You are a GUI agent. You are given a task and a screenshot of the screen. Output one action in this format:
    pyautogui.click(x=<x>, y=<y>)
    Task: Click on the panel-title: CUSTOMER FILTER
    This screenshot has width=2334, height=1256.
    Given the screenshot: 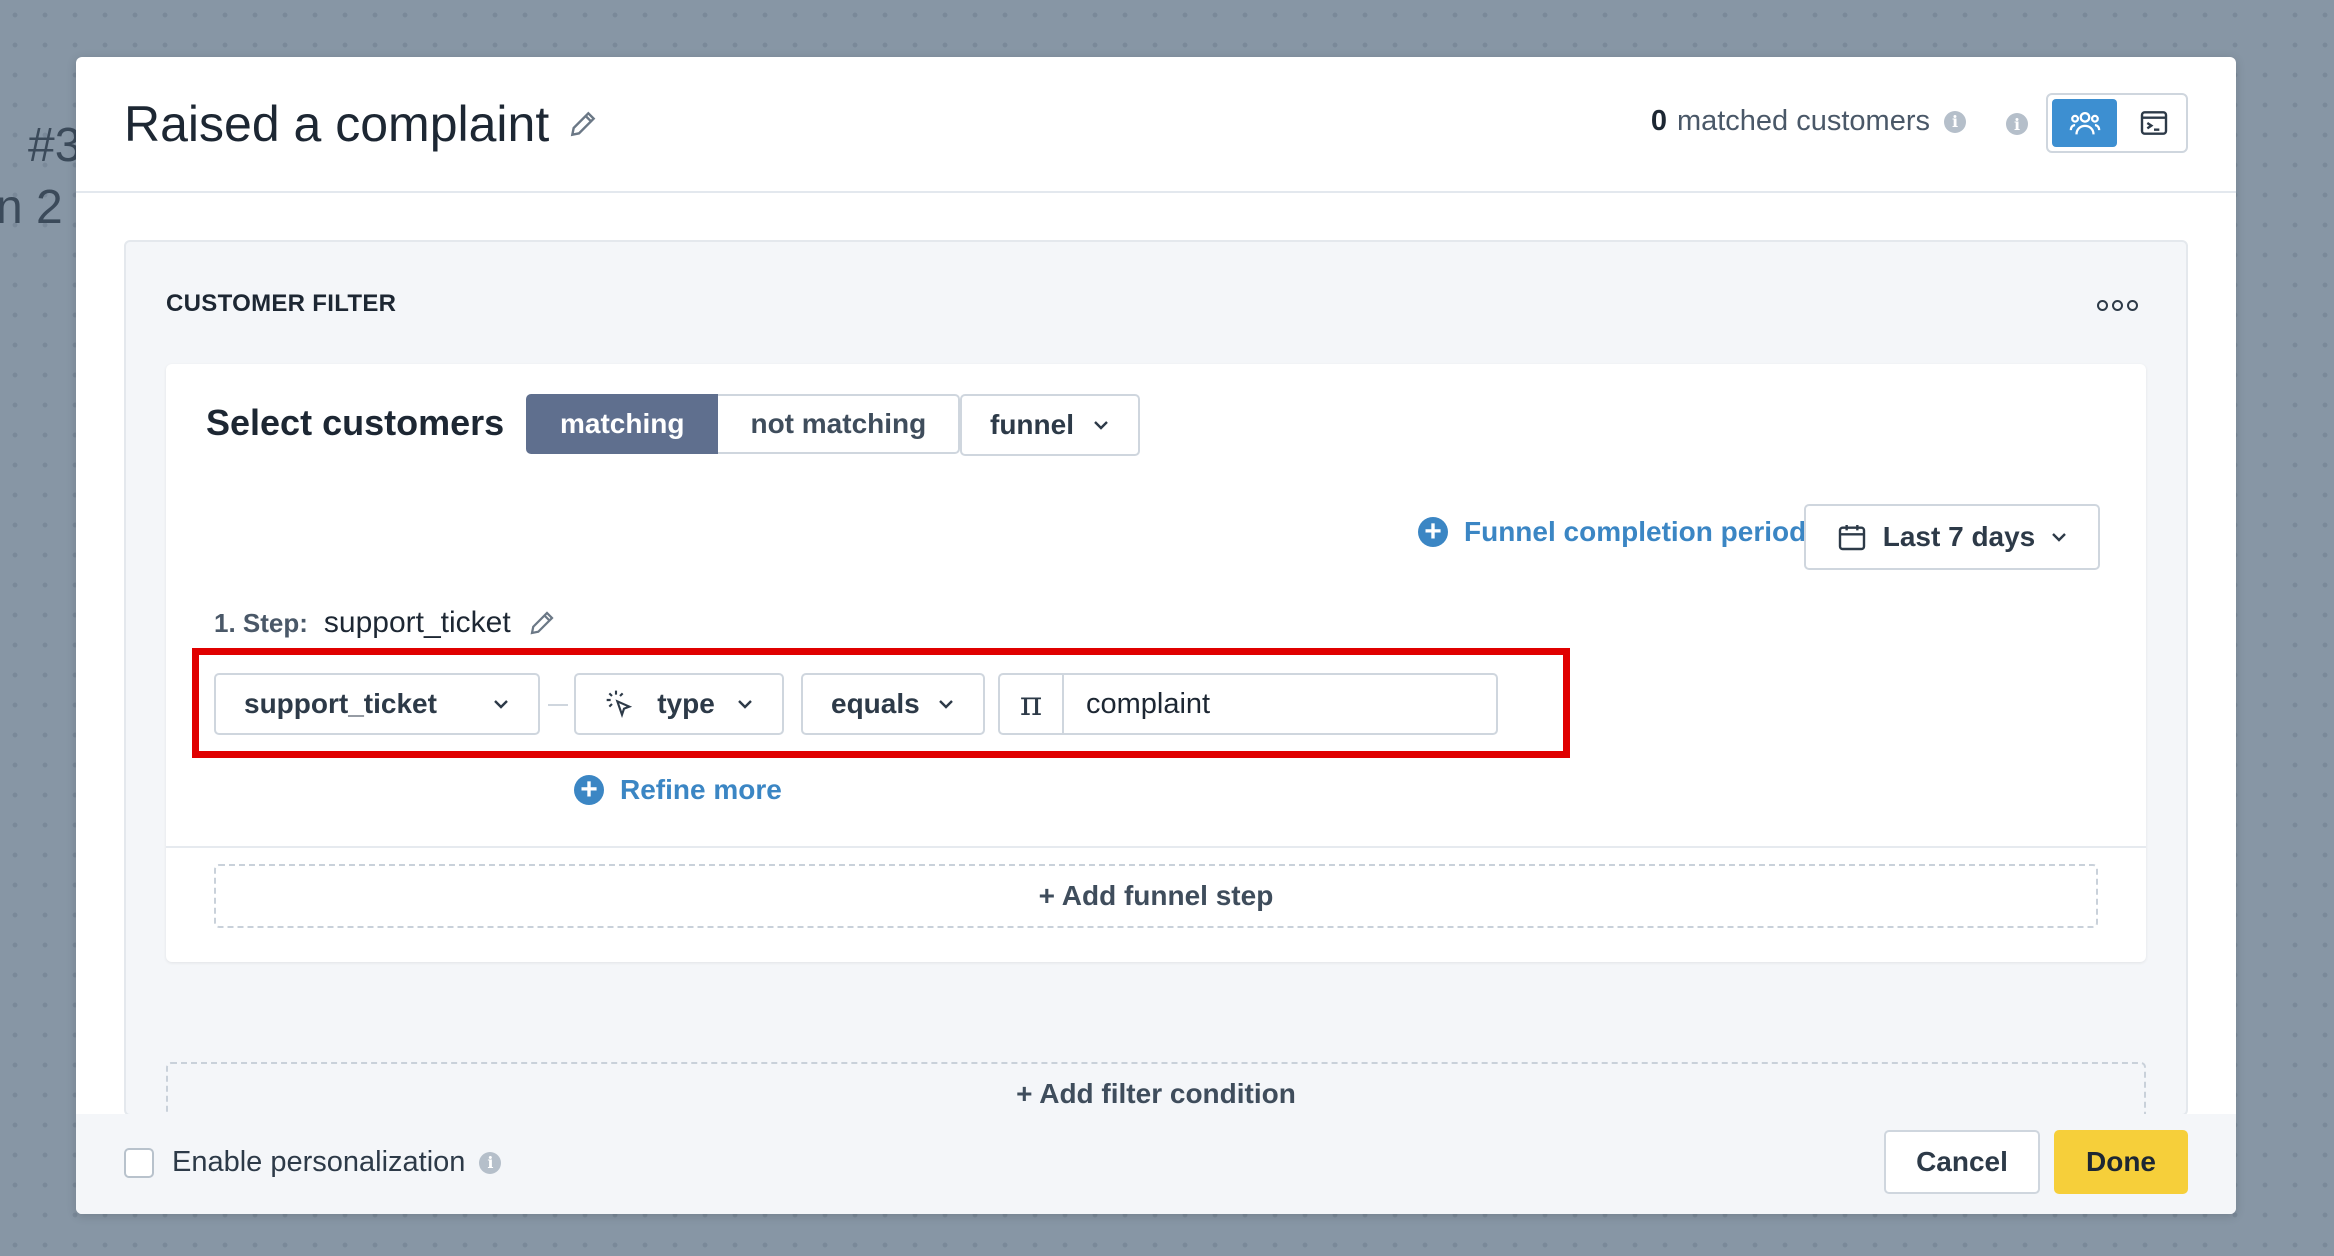 What is the action you would take?
    pyautogui.click(x=281, y=303)
    